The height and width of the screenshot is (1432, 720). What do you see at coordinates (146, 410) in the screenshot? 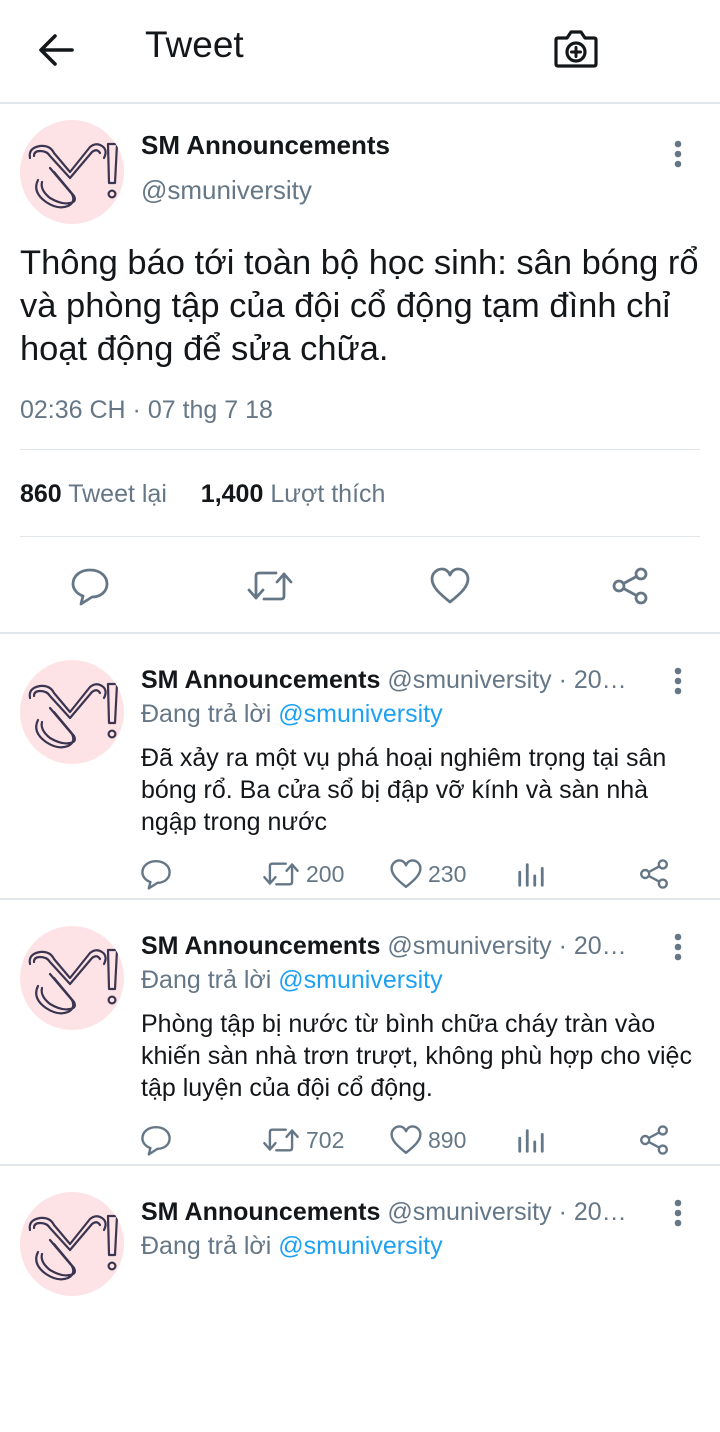
I see `tweet-timestamp: 02:36 CH · 07 thg 7 18` at bounding box center [146, 410].